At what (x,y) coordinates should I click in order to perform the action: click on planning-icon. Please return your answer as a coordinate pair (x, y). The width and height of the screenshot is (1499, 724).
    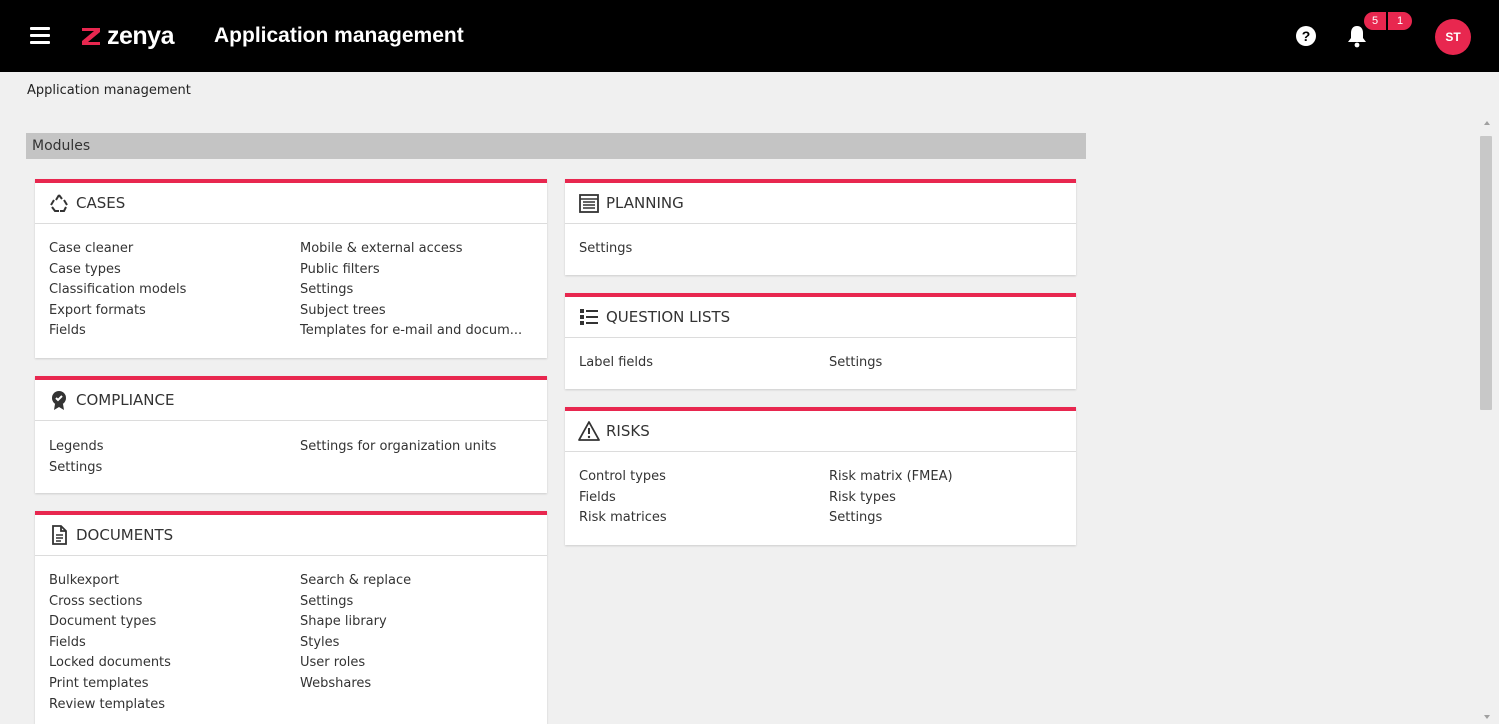
    Looking at the image, I should click on (589, 203).